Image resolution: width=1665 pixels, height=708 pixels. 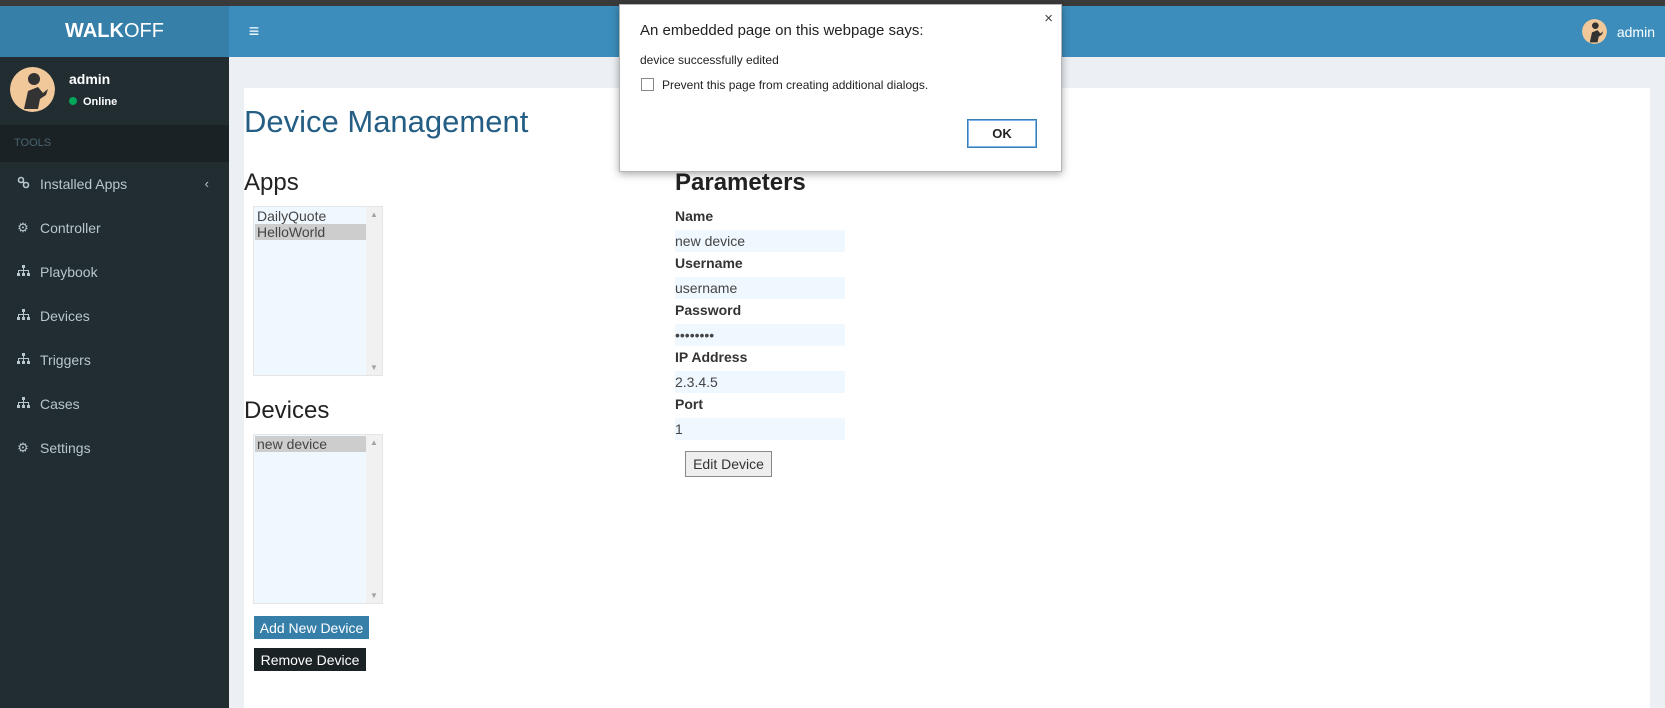 What do you see at coordinates (311, 216) in the screenshot?
I see `list-item: DailyQuote` at bounding box center [311, 216].